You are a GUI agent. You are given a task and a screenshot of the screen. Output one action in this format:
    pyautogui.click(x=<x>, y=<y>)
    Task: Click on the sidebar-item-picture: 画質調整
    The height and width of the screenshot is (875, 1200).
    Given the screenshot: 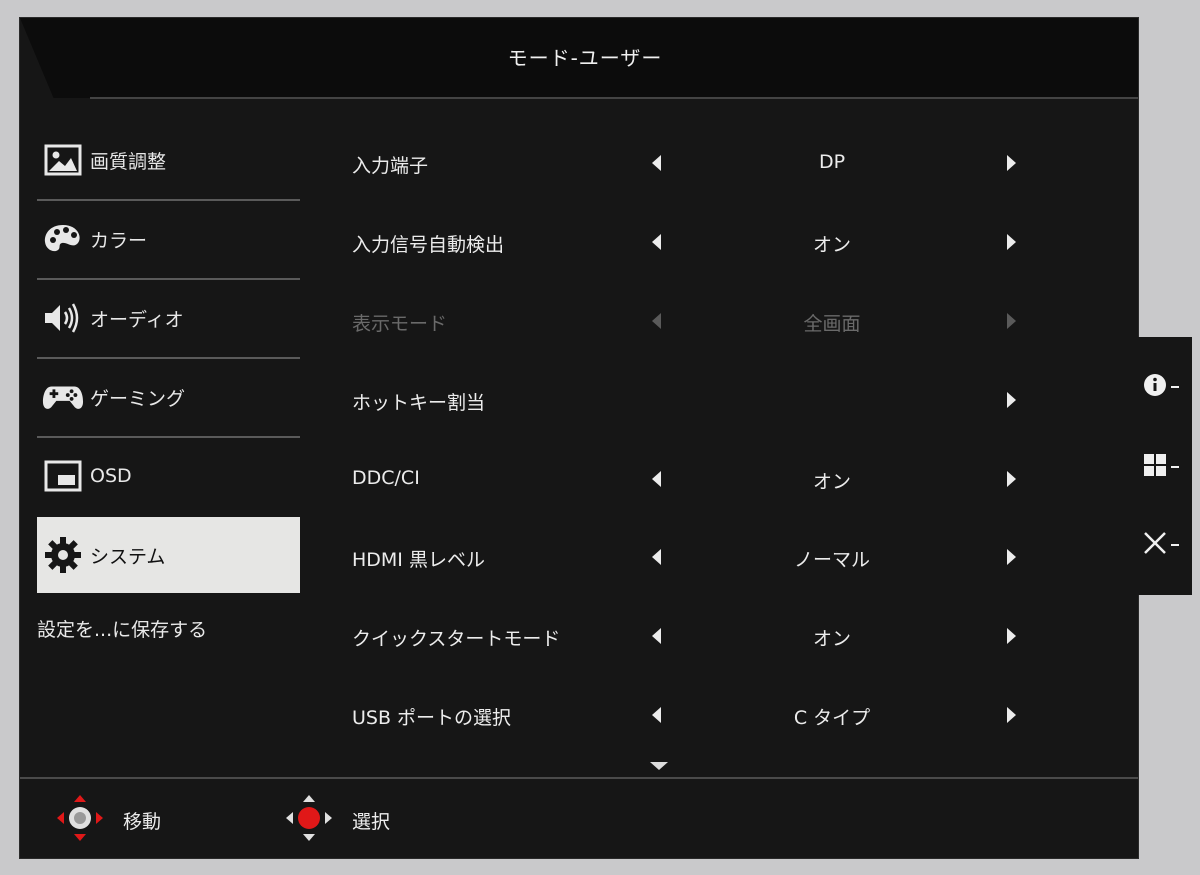 What is the action you would take?
    pyautogui.click(x=168, y=160)
    